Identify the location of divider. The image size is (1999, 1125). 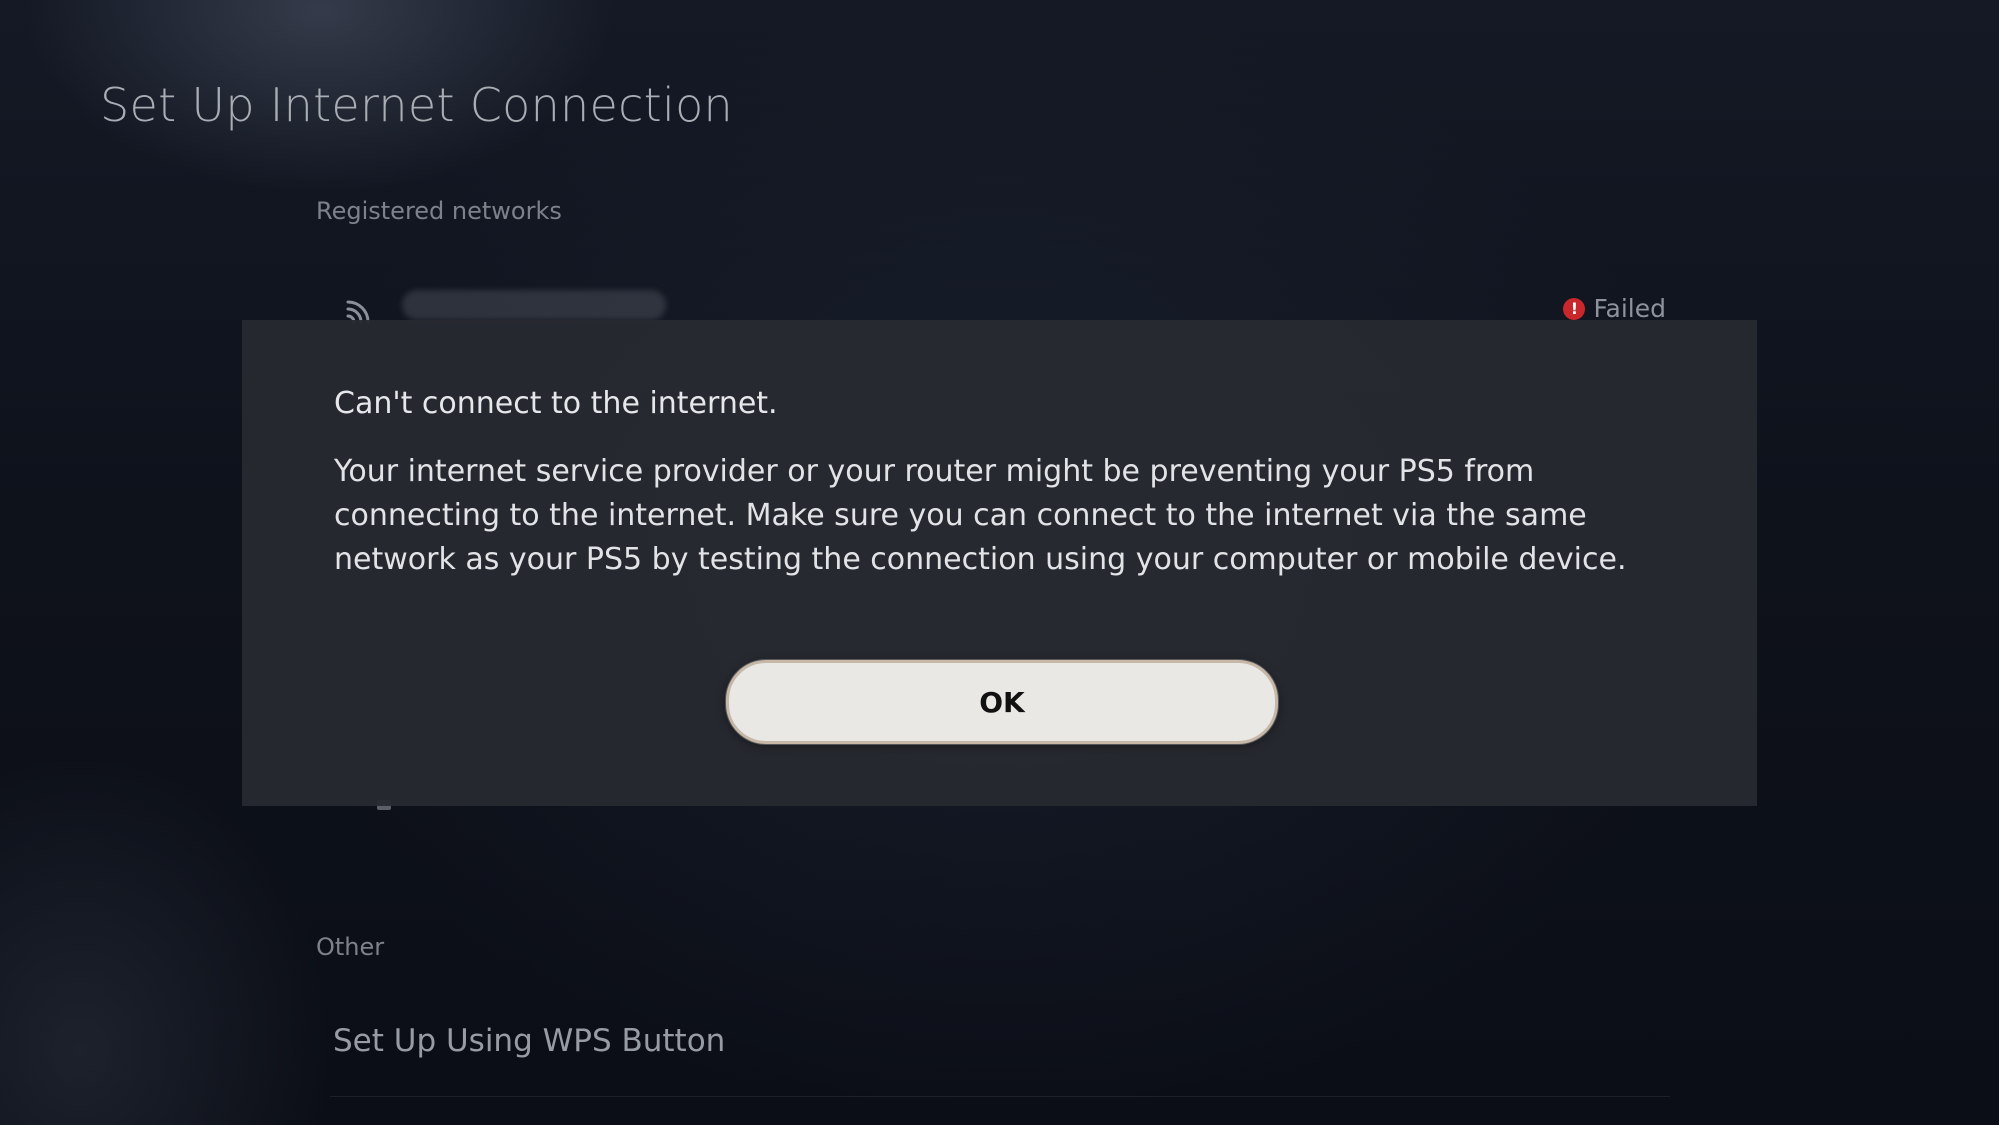
(1000, 1096).